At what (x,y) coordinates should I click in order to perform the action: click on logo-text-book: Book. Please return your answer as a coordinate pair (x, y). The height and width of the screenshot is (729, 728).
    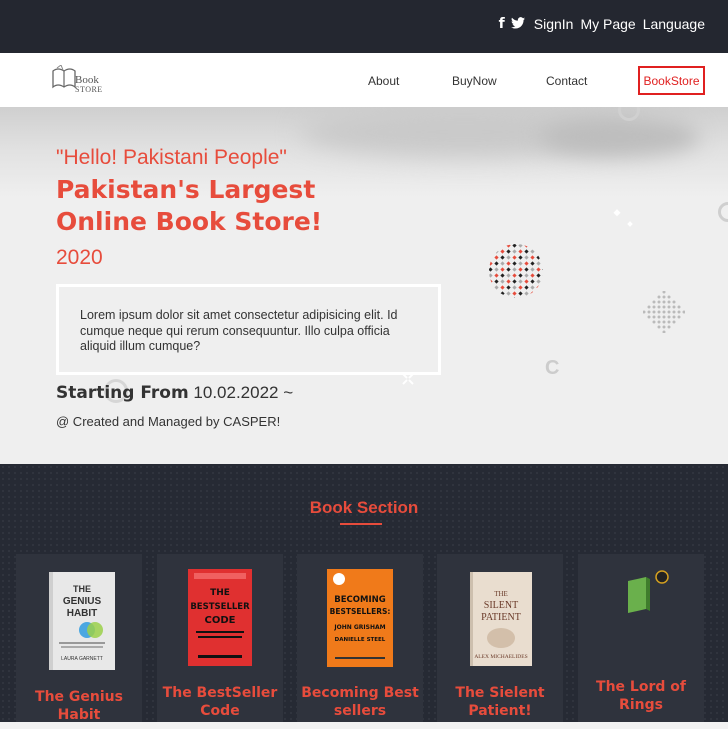
    Looking at the image, I should click on (87, 80).